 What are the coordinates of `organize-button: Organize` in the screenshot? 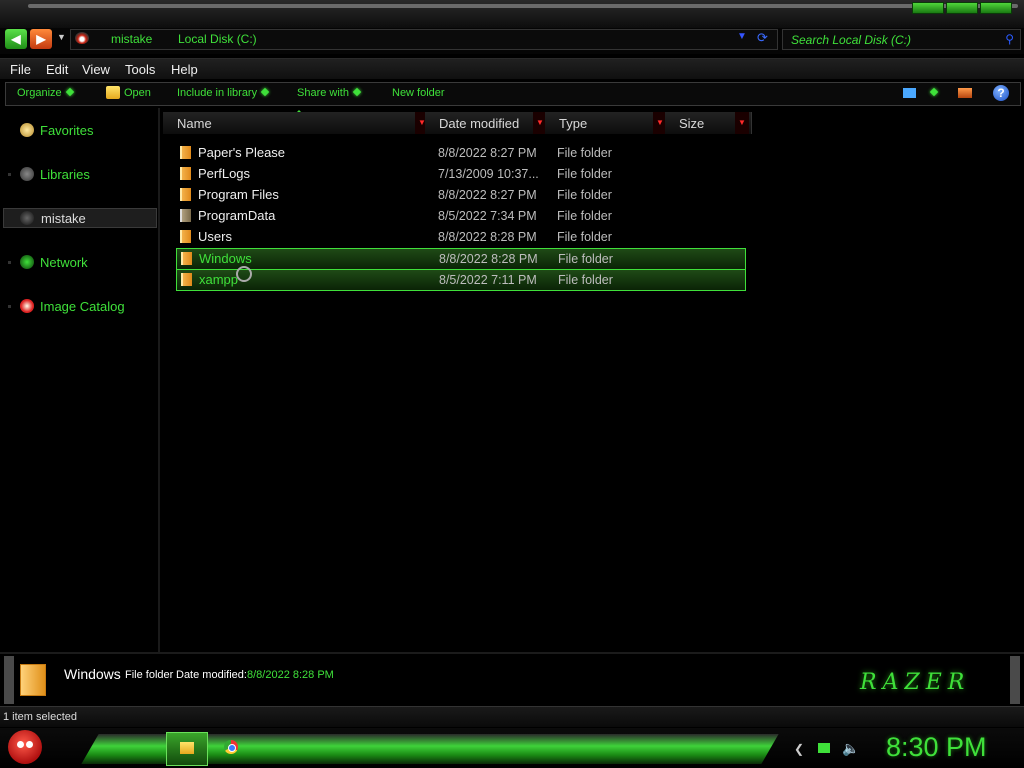 It's located at (45, 93).